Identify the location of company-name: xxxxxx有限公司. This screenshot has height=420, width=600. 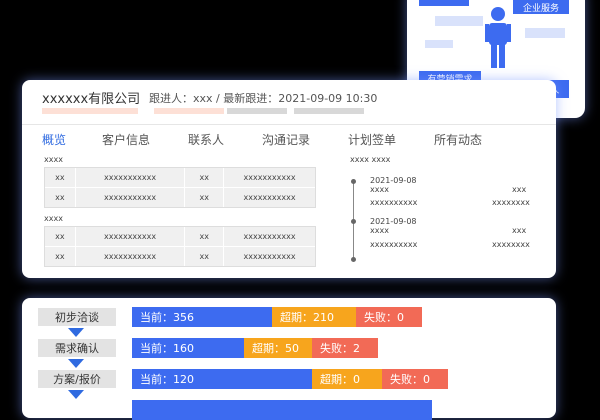
(91, 99).